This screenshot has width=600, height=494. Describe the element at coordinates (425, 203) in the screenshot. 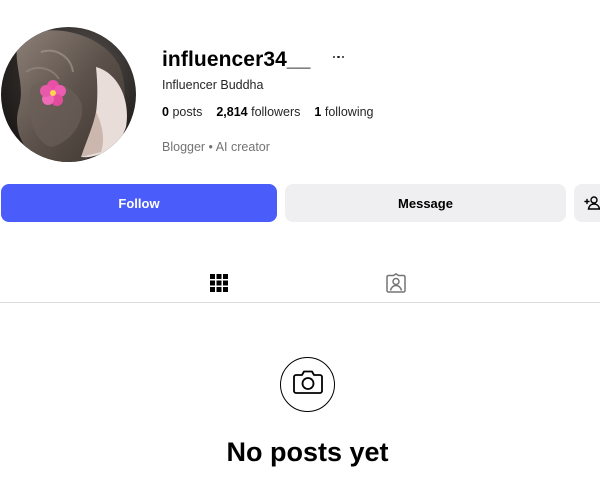

I see `message-button: Message` at that location.